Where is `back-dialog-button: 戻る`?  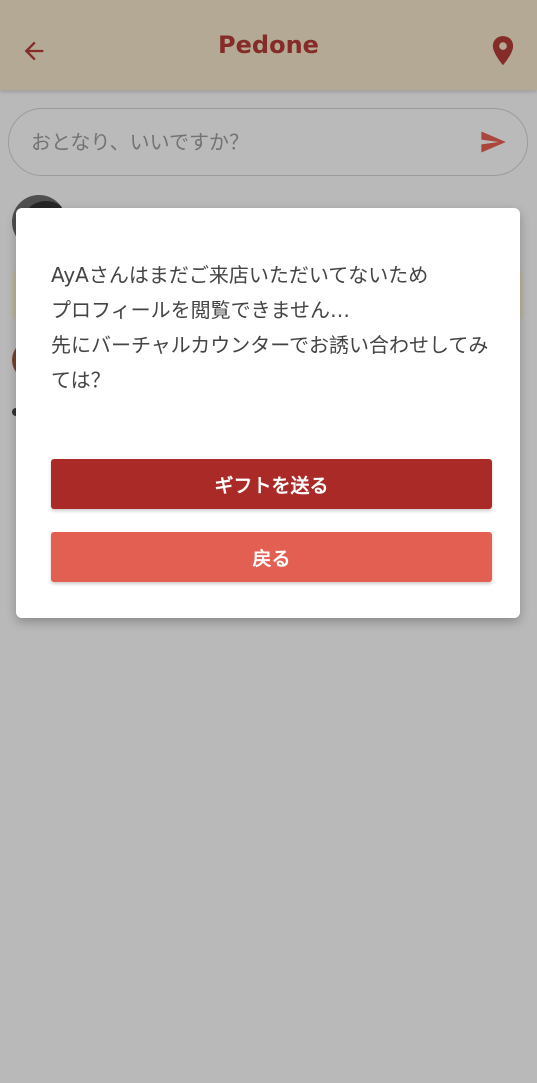 back-dialog-button: 戻る is located at coordinates (271, 557).